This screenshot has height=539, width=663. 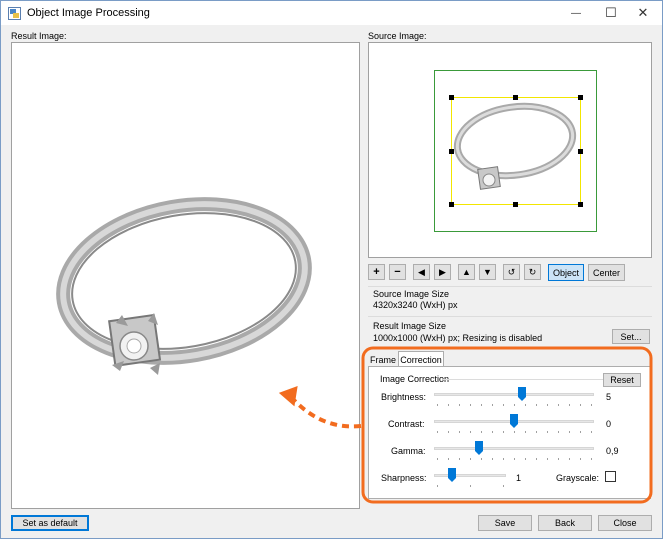 What do you see at coordinates (606, 272) in the screenshot?
I see `center-button: Center` at bounding box center [606, 272].